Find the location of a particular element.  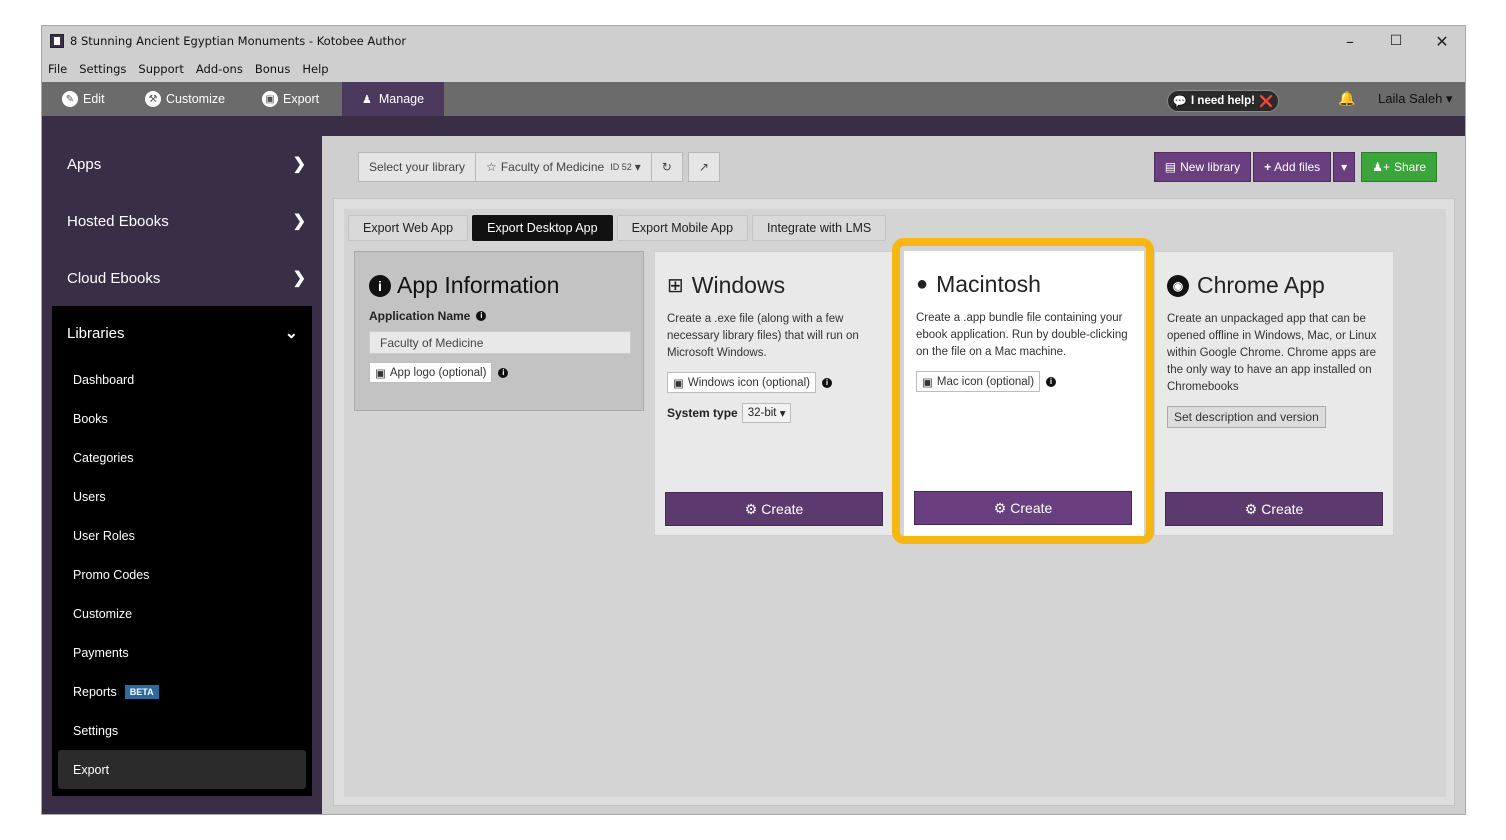

tab-customize-label: Customize is located at coordinates (196, 99).